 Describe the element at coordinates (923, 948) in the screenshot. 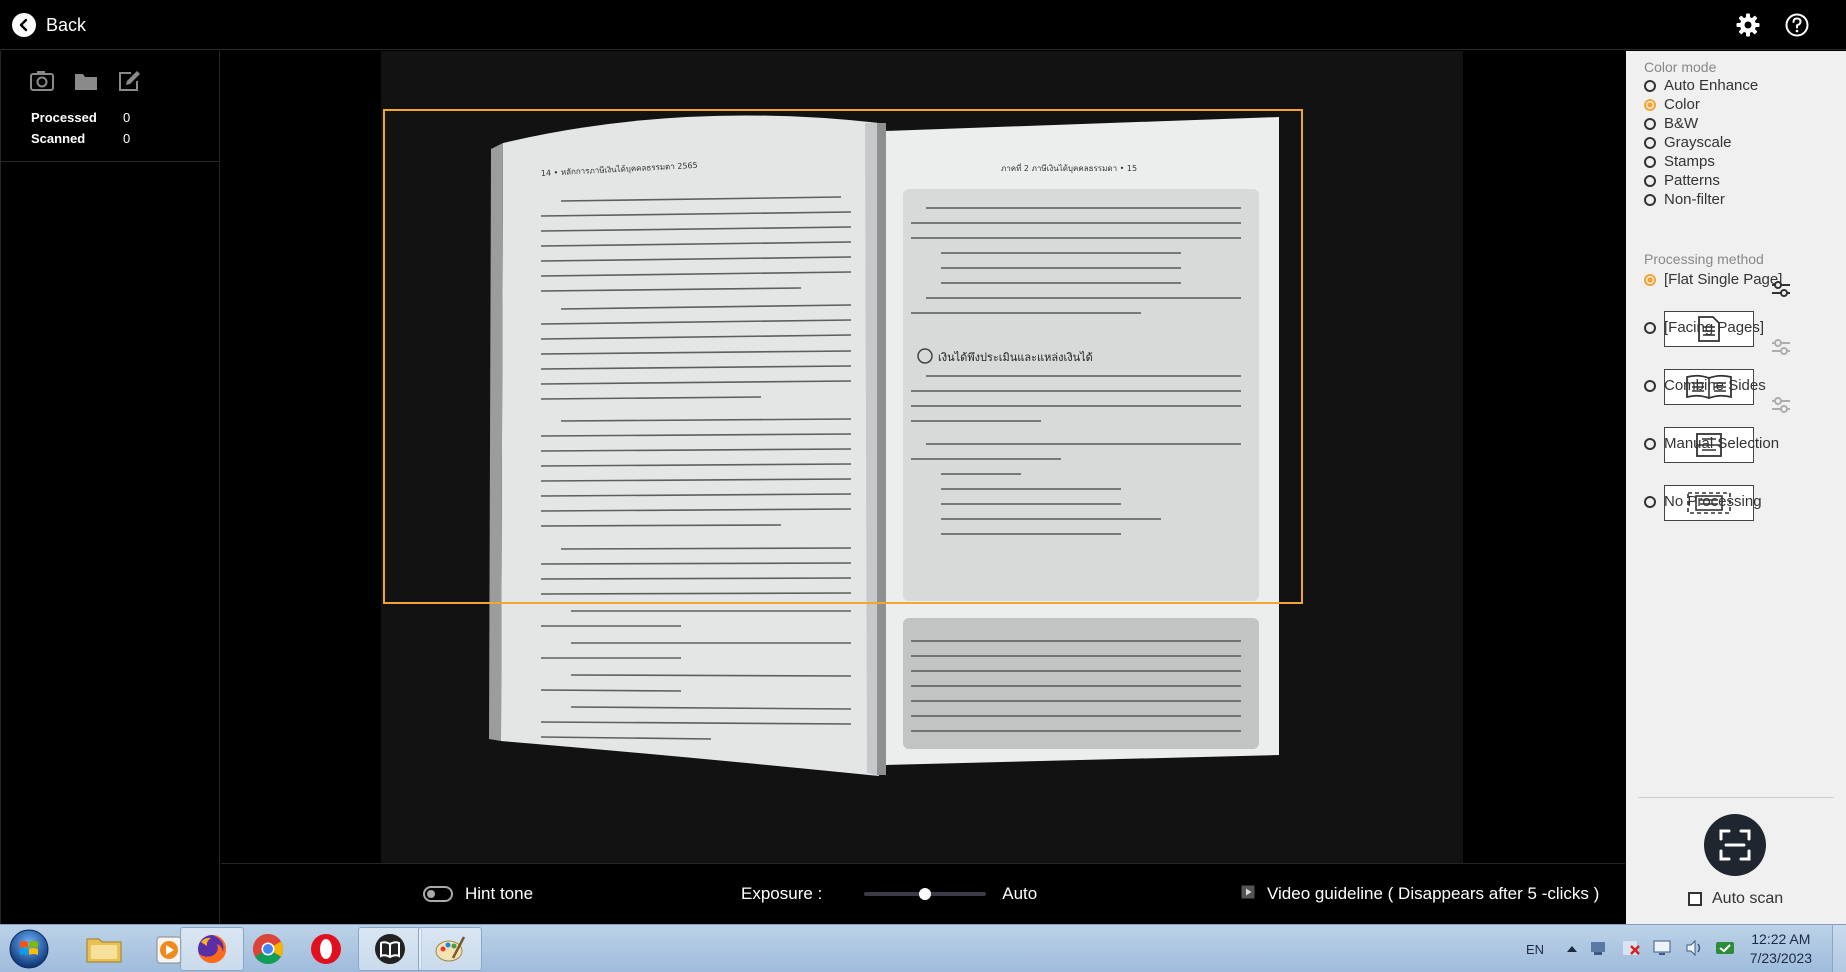

I see `windows-taskbar: EN 12:22 AM 7/23/2023` at that location.